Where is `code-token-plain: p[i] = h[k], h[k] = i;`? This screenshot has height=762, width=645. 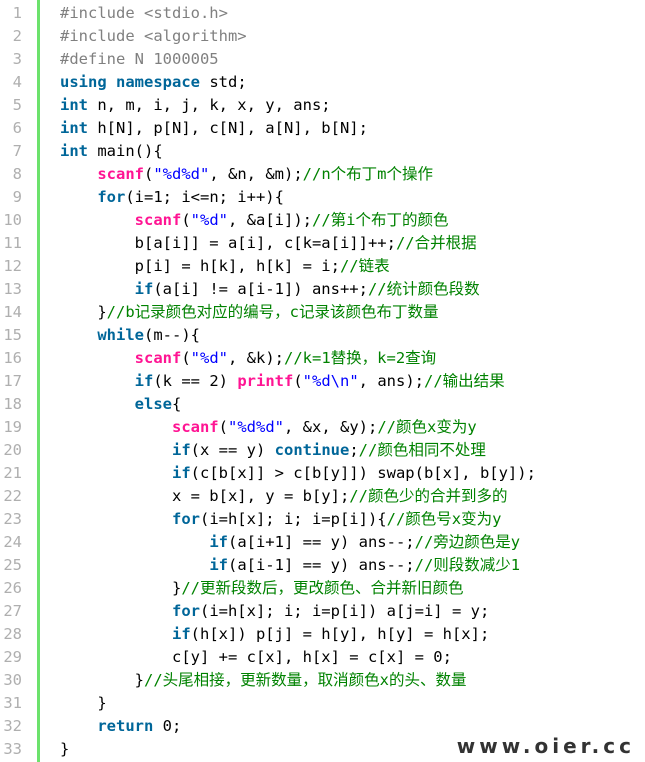
code-token-plain: p[i] = h[k], h[k] = i; is located at coordinates (200, 266).